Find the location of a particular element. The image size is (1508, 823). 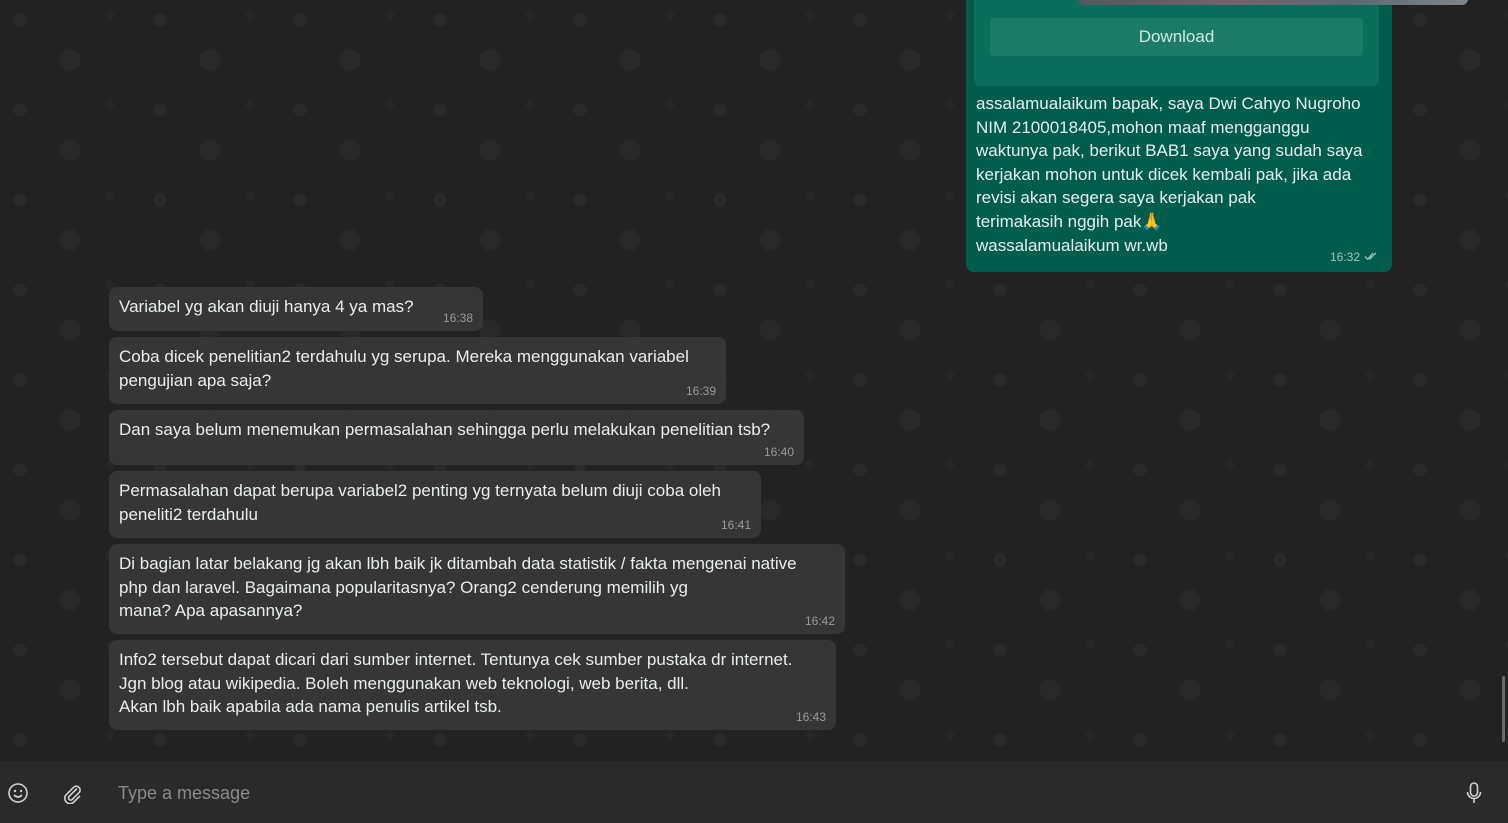

microphone-icon is located at coordinates (1474, 793).